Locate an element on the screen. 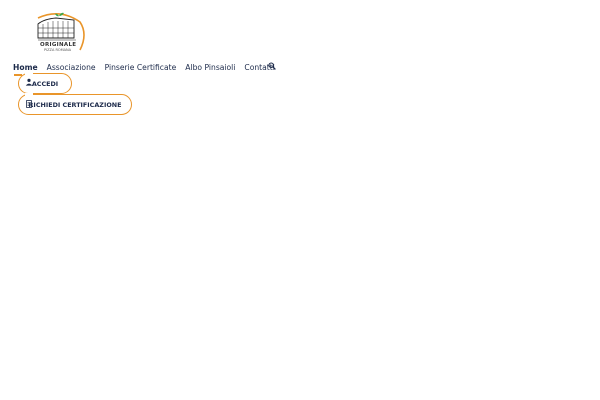 The image size is (600, 400). user-icon is located at coordinates (29, 78).